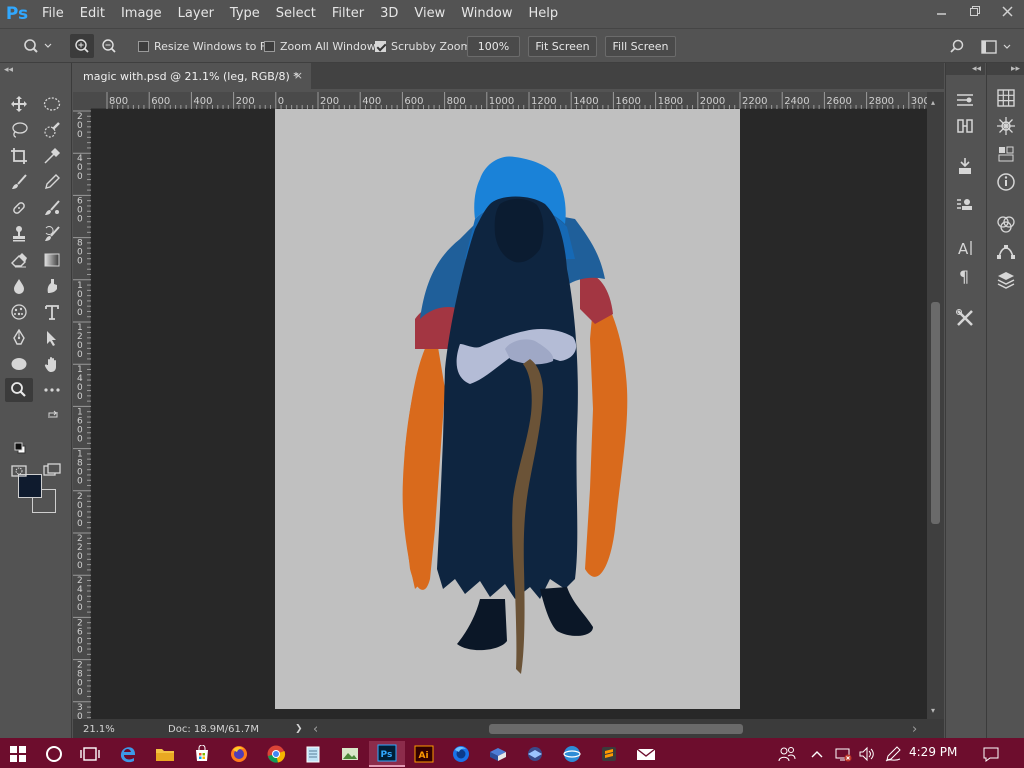  What do you see at coordinates (82, 100) in the screenshot?
I see `ruler-corner` at bounding box center [82, 100].